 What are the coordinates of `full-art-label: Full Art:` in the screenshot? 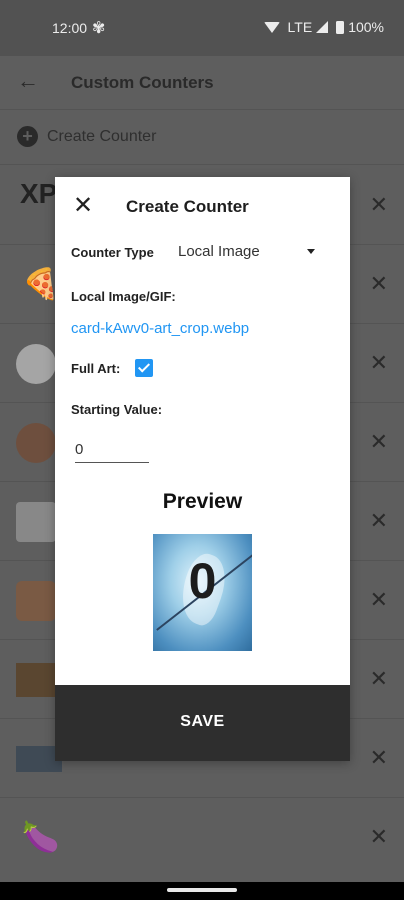 It's located at (96, 368).